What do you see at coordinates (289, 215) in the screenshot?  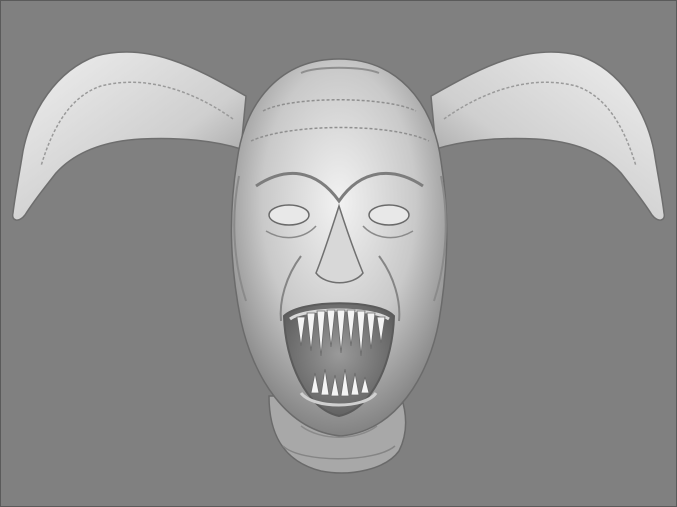 I see `left-eye` at bounding box center [289, 215].